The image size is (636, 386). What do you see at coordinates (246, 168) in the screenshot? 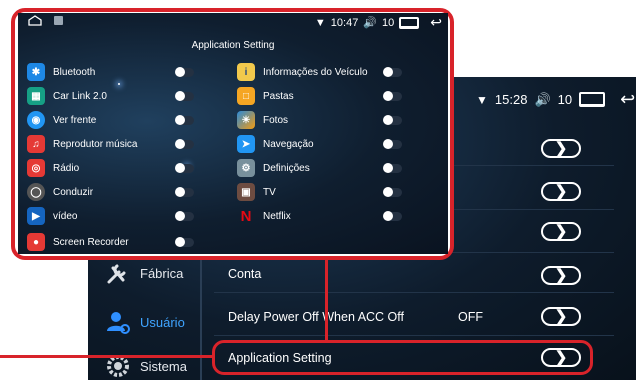
I see `settings-icon: ⚙` at bounding box center [246, 168].